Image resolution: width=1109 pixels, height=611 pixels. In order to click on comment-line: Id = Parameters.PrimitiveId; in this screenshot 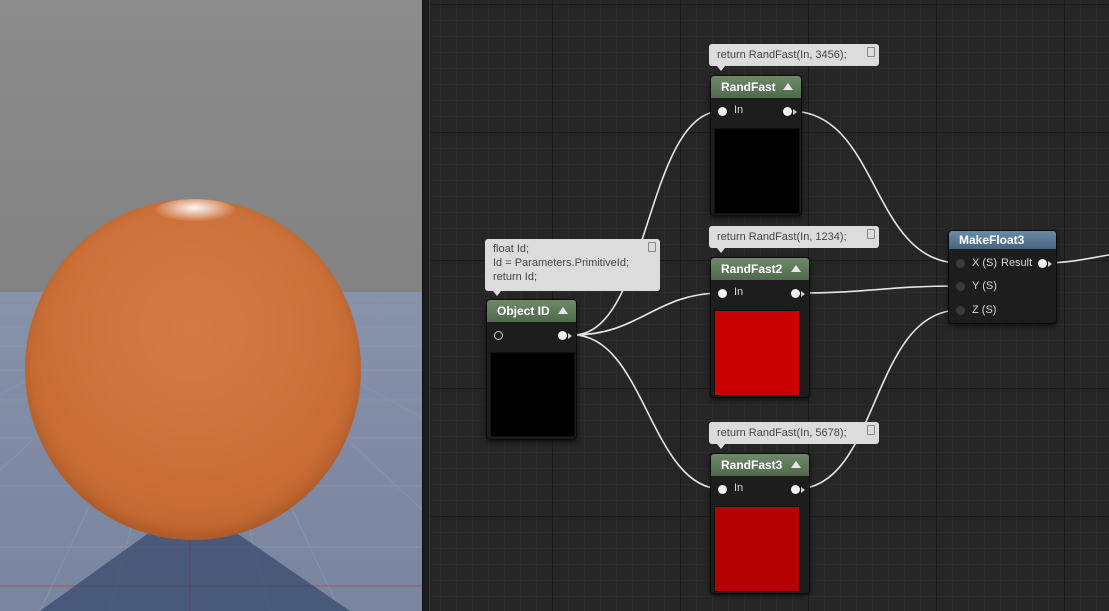, I will do `click(561, 263)`.